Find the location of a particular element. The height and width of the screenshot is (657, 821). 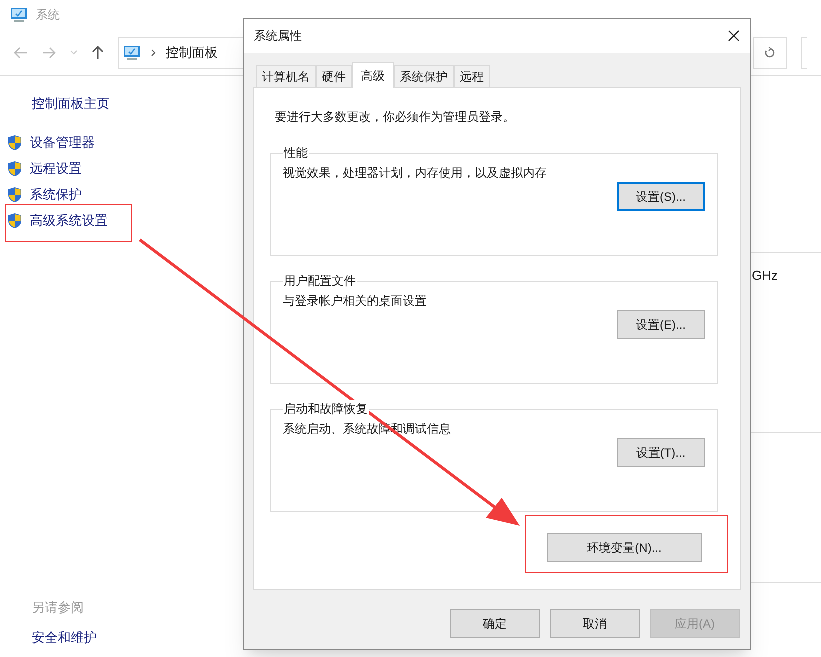

sidebar-link: 设备管理器 is located at coordinates (62, 142).